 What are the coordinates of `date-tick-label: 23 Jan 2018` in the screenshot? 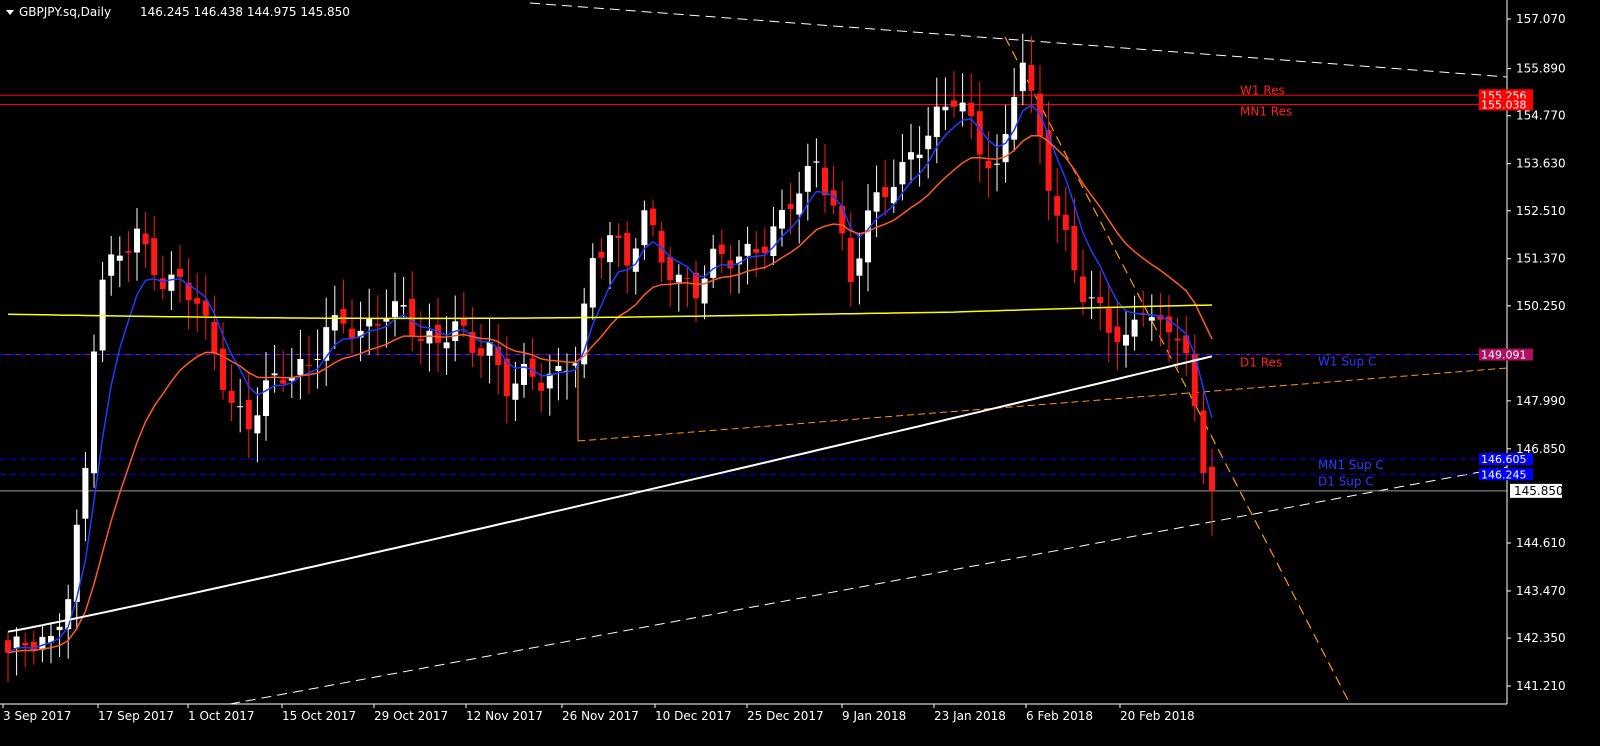 It's located at (970, 716).